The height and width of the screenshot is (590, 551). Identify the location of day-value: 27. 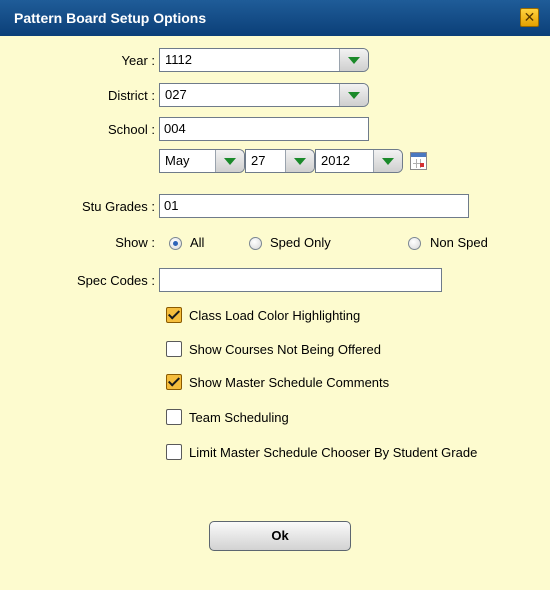
(258, 160).